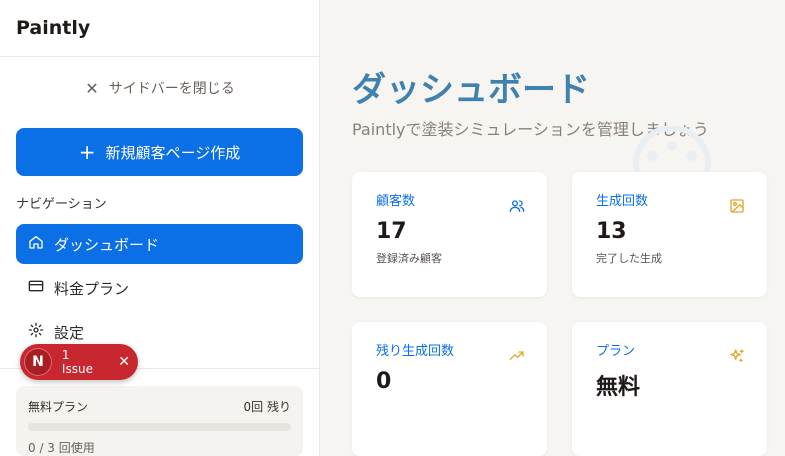 This screenshot has width=785, height=456. I want to click on close-sidebar-button: ✕ サイドバーを閉じる, so click(160, 88).